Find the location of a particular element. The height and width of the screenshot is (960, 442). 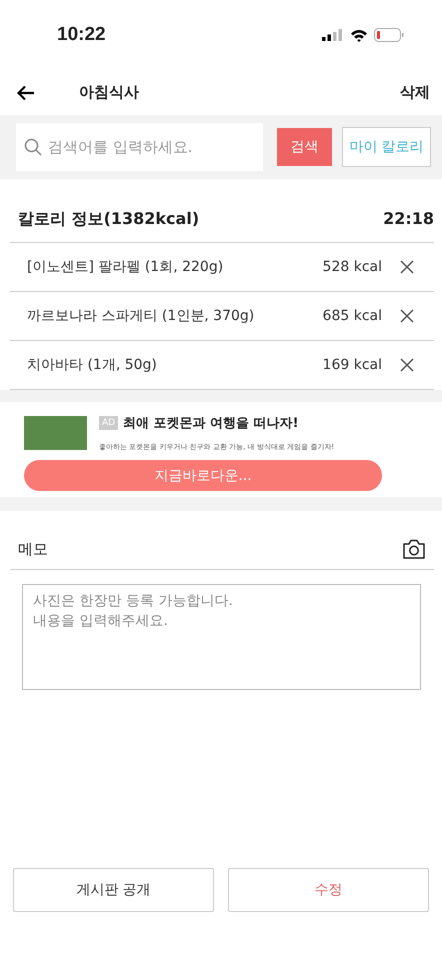

memo-field: 사진은 한장만 등록 가능합니다. 내용을 입력해주세요. is located at coordinates (221, 637).